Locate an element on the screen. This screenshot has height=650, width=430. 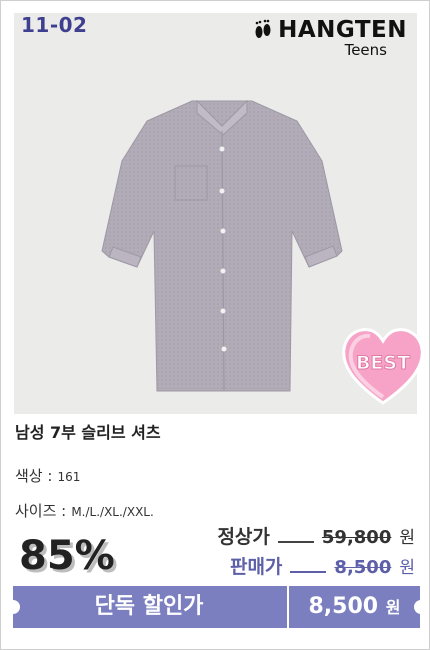
best-label: BEST is located at coordinates (383, 363).